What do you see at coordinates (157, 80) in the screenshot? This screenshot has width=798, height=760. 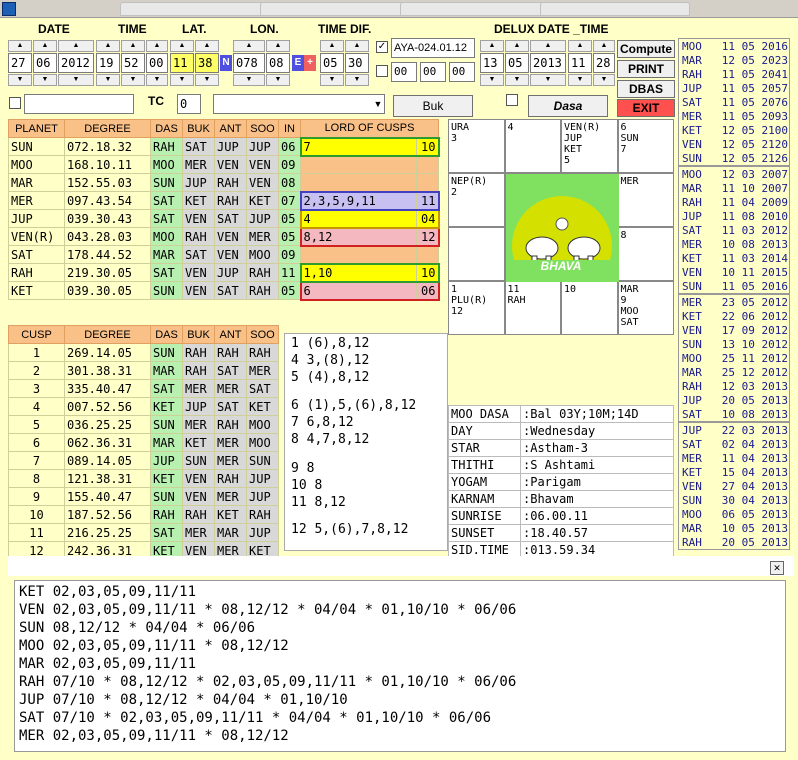 I see `sec-down-arrow-icon: ▼` at bounding box center [157, 80].